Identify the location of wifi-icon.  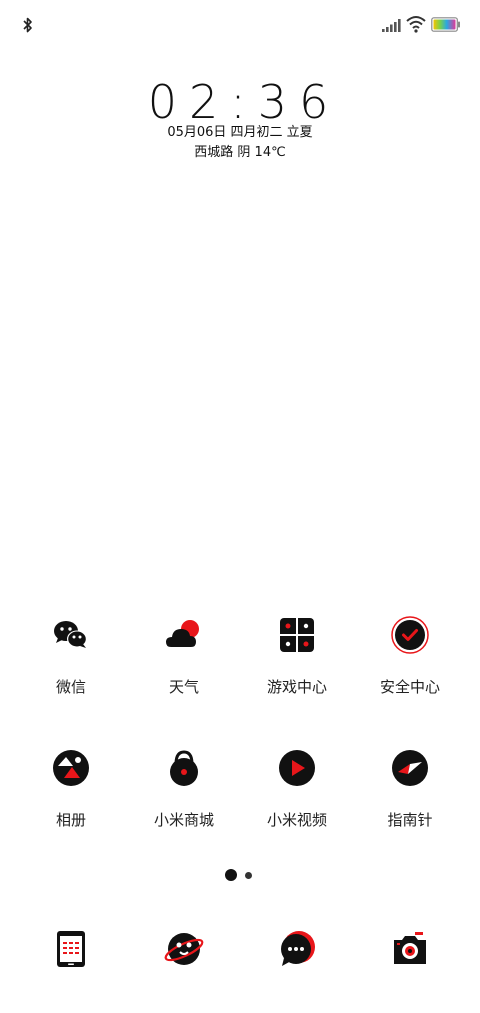
(416, 24).